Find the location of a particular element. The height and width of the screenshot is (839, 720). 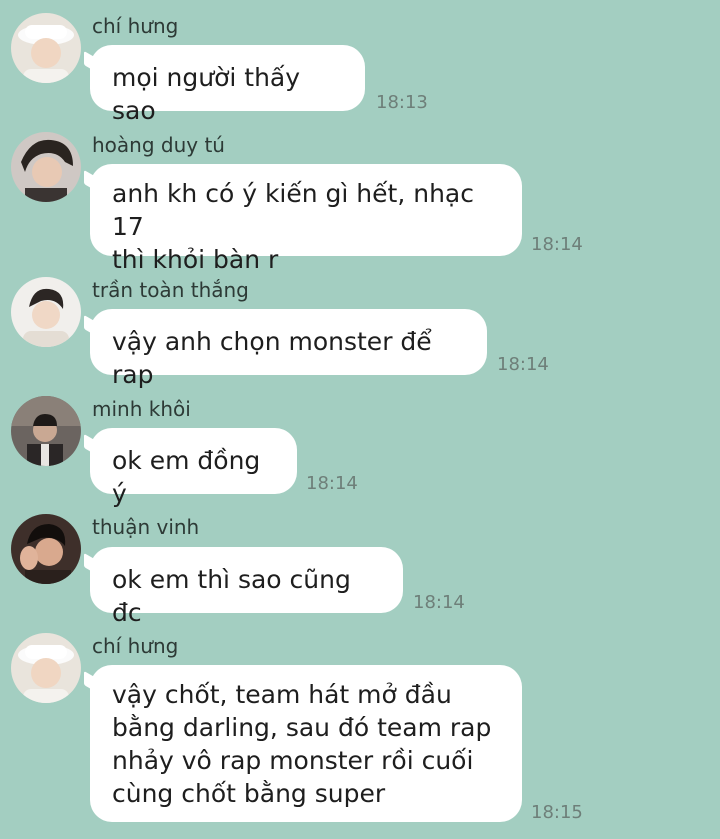

sender-name: hoàng duy tú is located at coordinates (158, 145).